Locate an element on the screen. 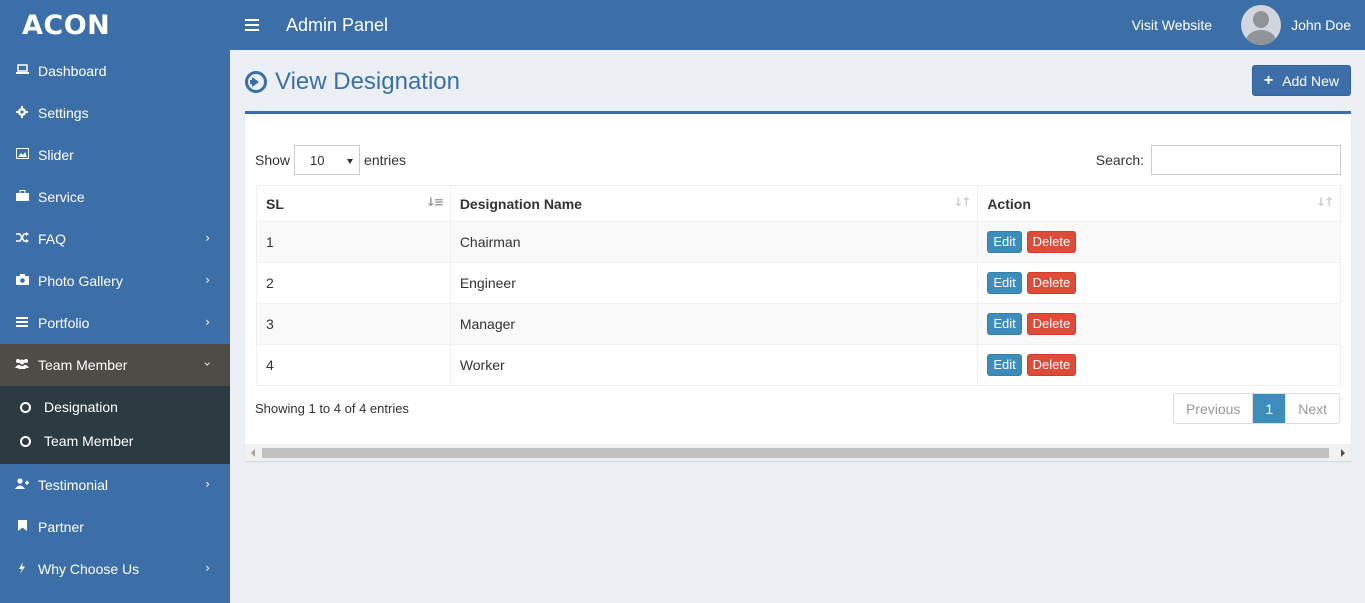 Image resolution: width=1365 pixels, height=603 pixels. sort-icon: ↓↑ is located at coordinates (962, 202).